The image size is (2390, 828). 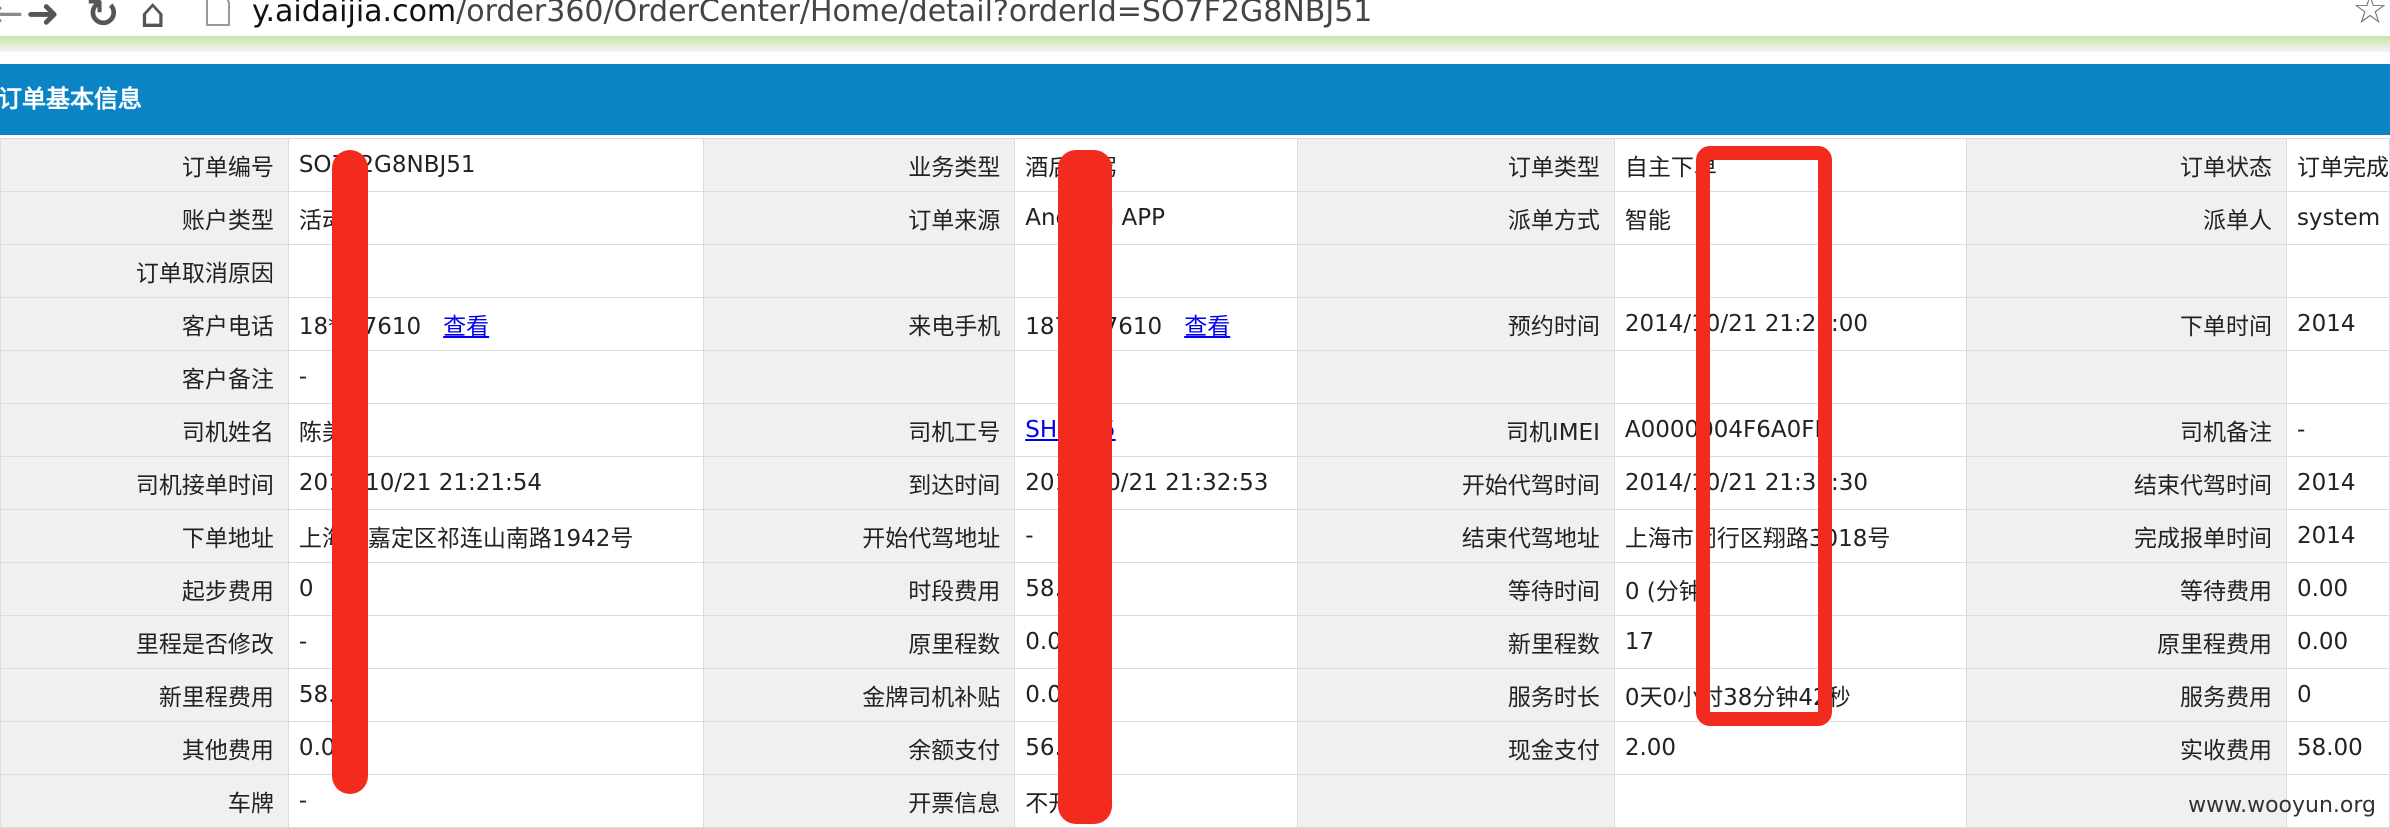 What do you see at coordinates (859, 589) in the screenshot?
I see `field-label: 时段费用` at bounding box center [859, 589].